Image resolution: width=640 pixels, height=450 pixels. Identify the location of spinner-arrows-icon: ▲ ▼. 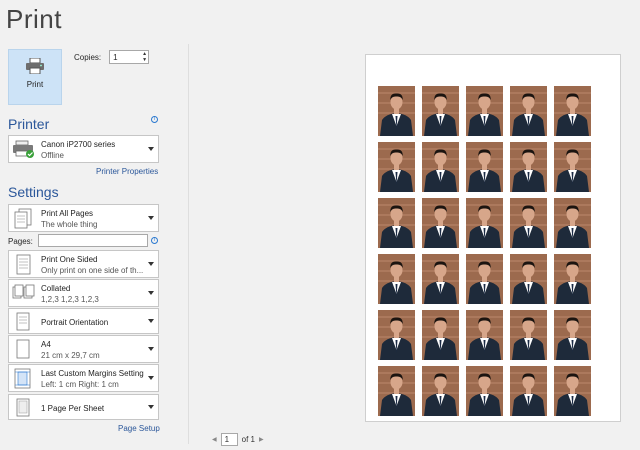
(144, 57).